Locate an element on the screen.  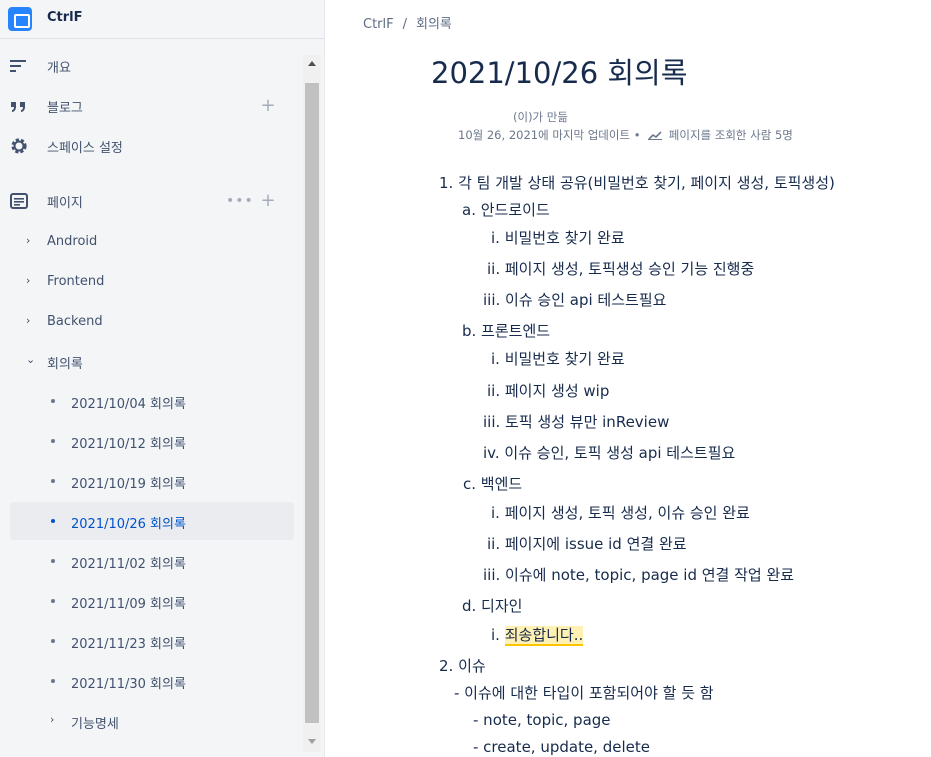
list-item: - note, topic, page is located at coordinates (542, 720).